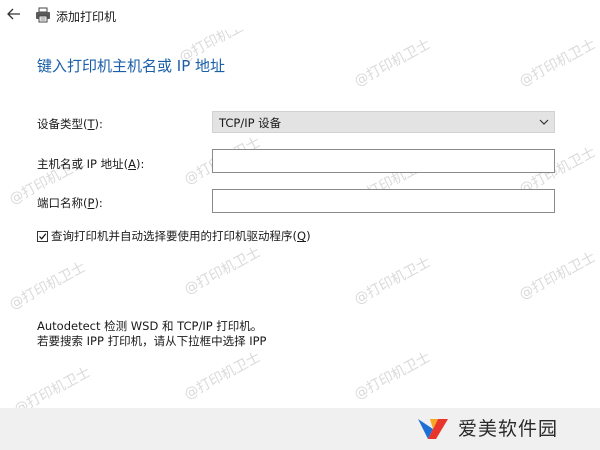  I want to click on title-bar: 添加打印机, so click(300, 15).